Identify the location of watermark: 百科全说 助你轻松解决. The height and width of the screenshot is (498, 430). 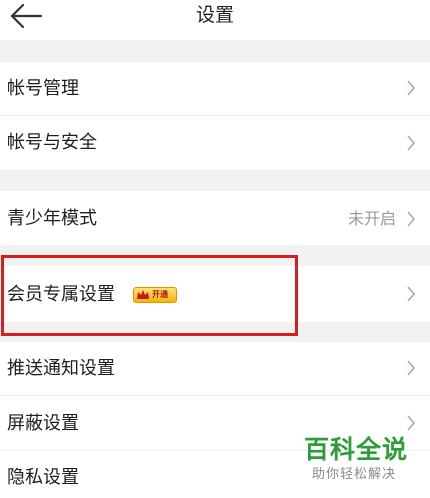
(364, 465).